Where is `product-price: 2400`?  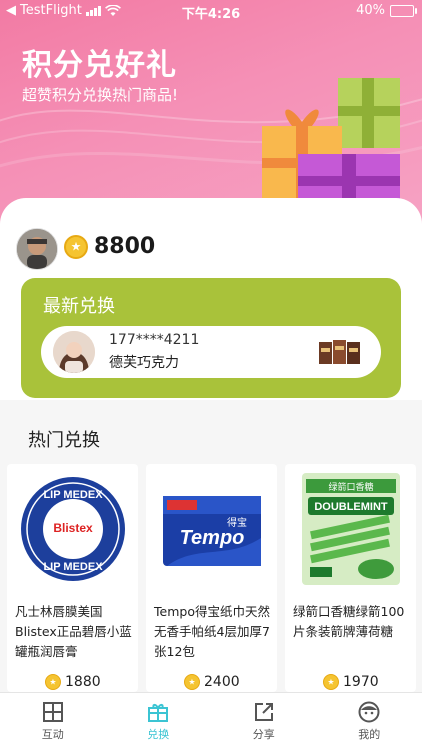
product-price: 2400 is located at coordinates (212, 682).